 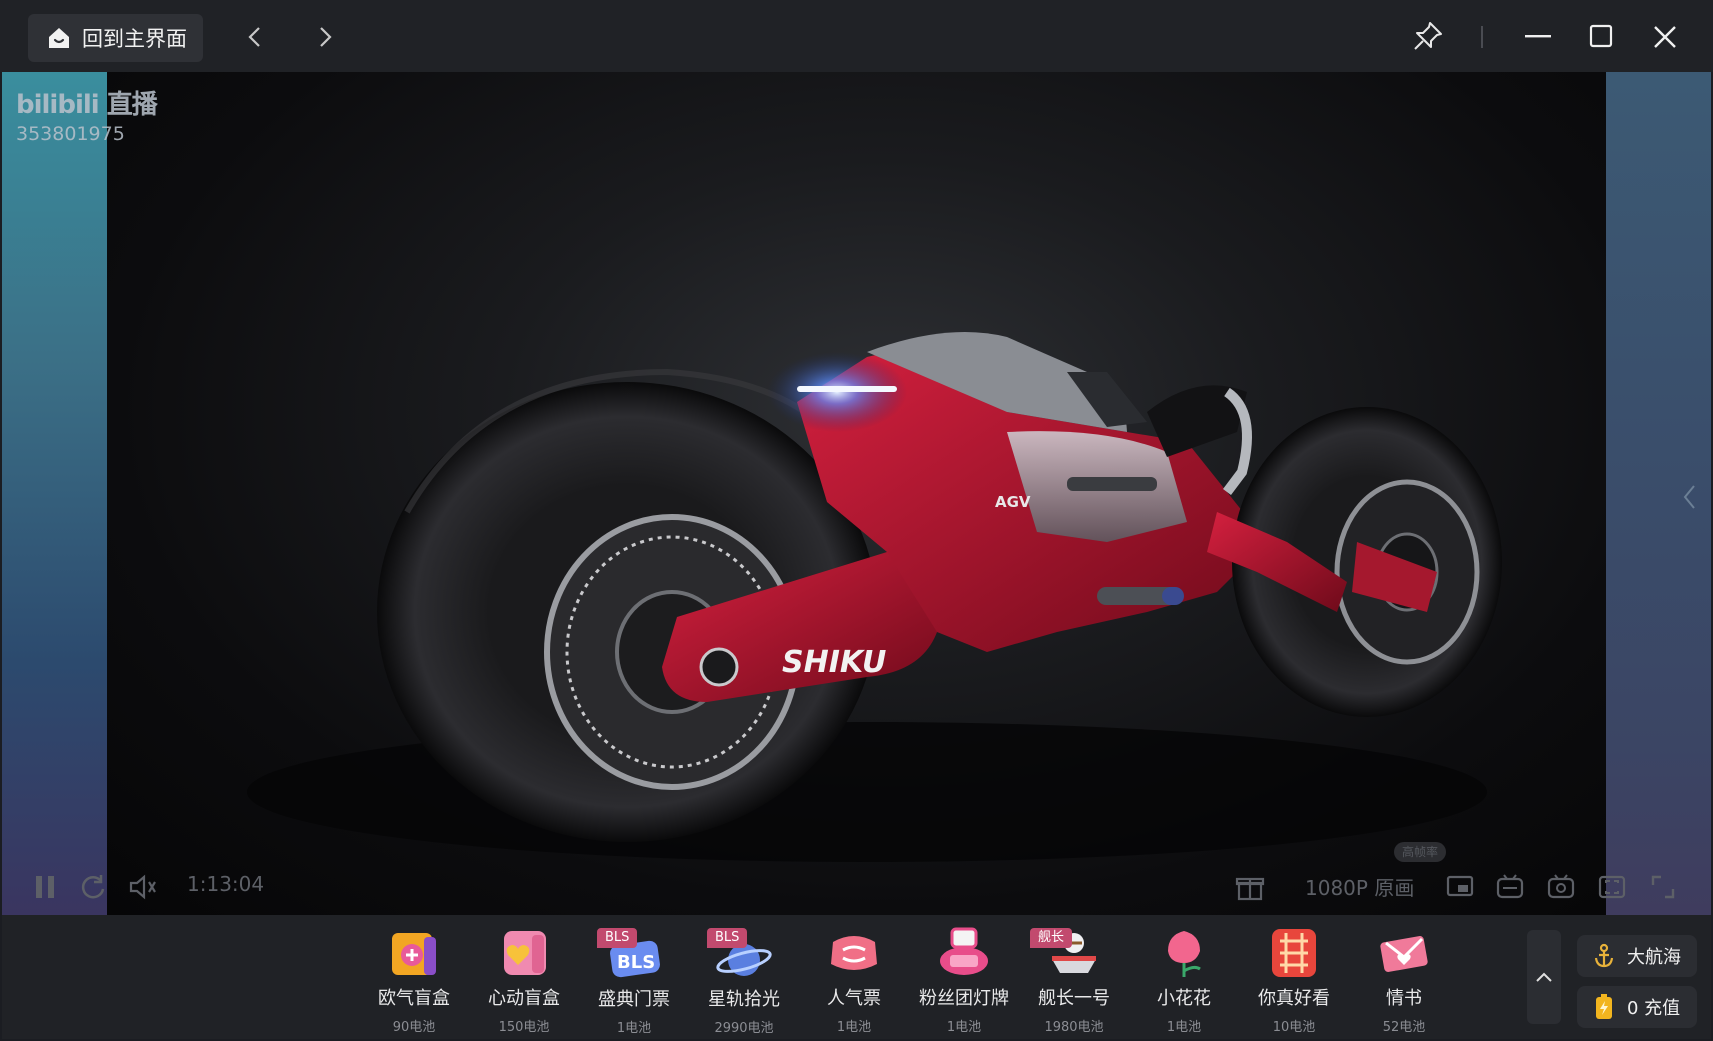 I want to click on webfullscreen-icon, so click(x=1612, y=887).